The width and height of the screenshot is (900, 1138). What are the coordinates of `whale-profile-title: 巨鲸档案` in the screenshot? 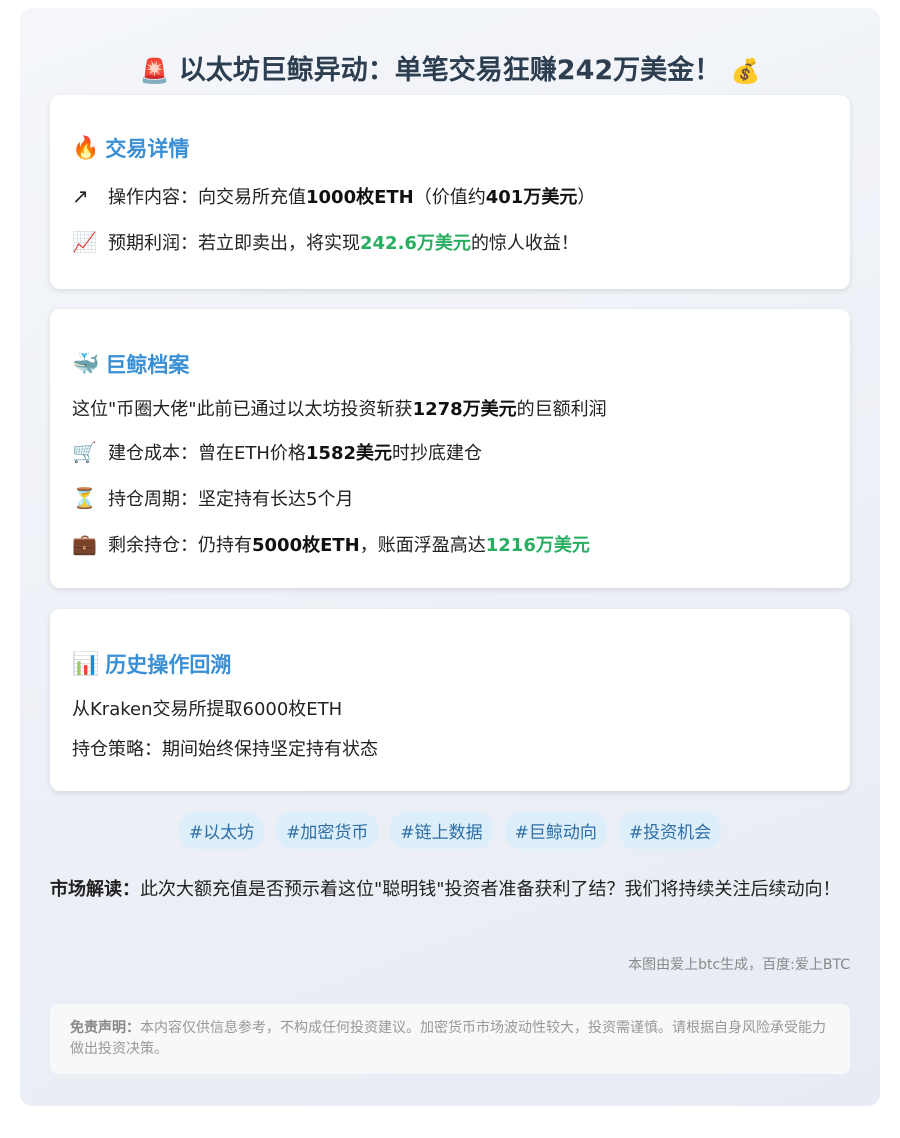 It's located at (147, 365).